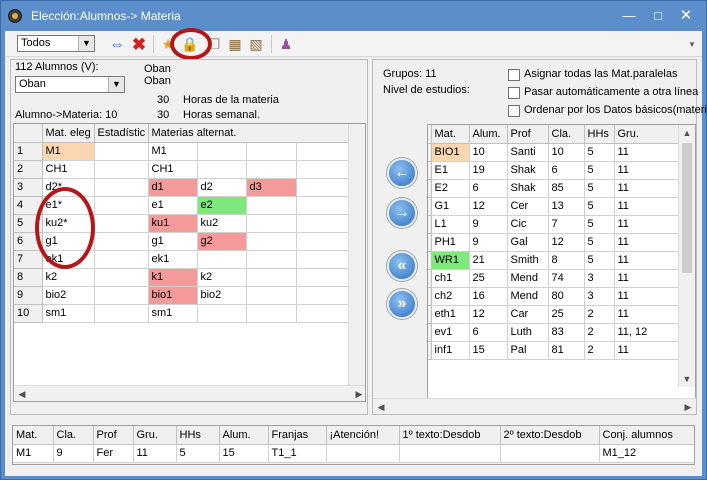 The image size is (707, 480). I want to click on grid-cell: 80, so click(566, 296).